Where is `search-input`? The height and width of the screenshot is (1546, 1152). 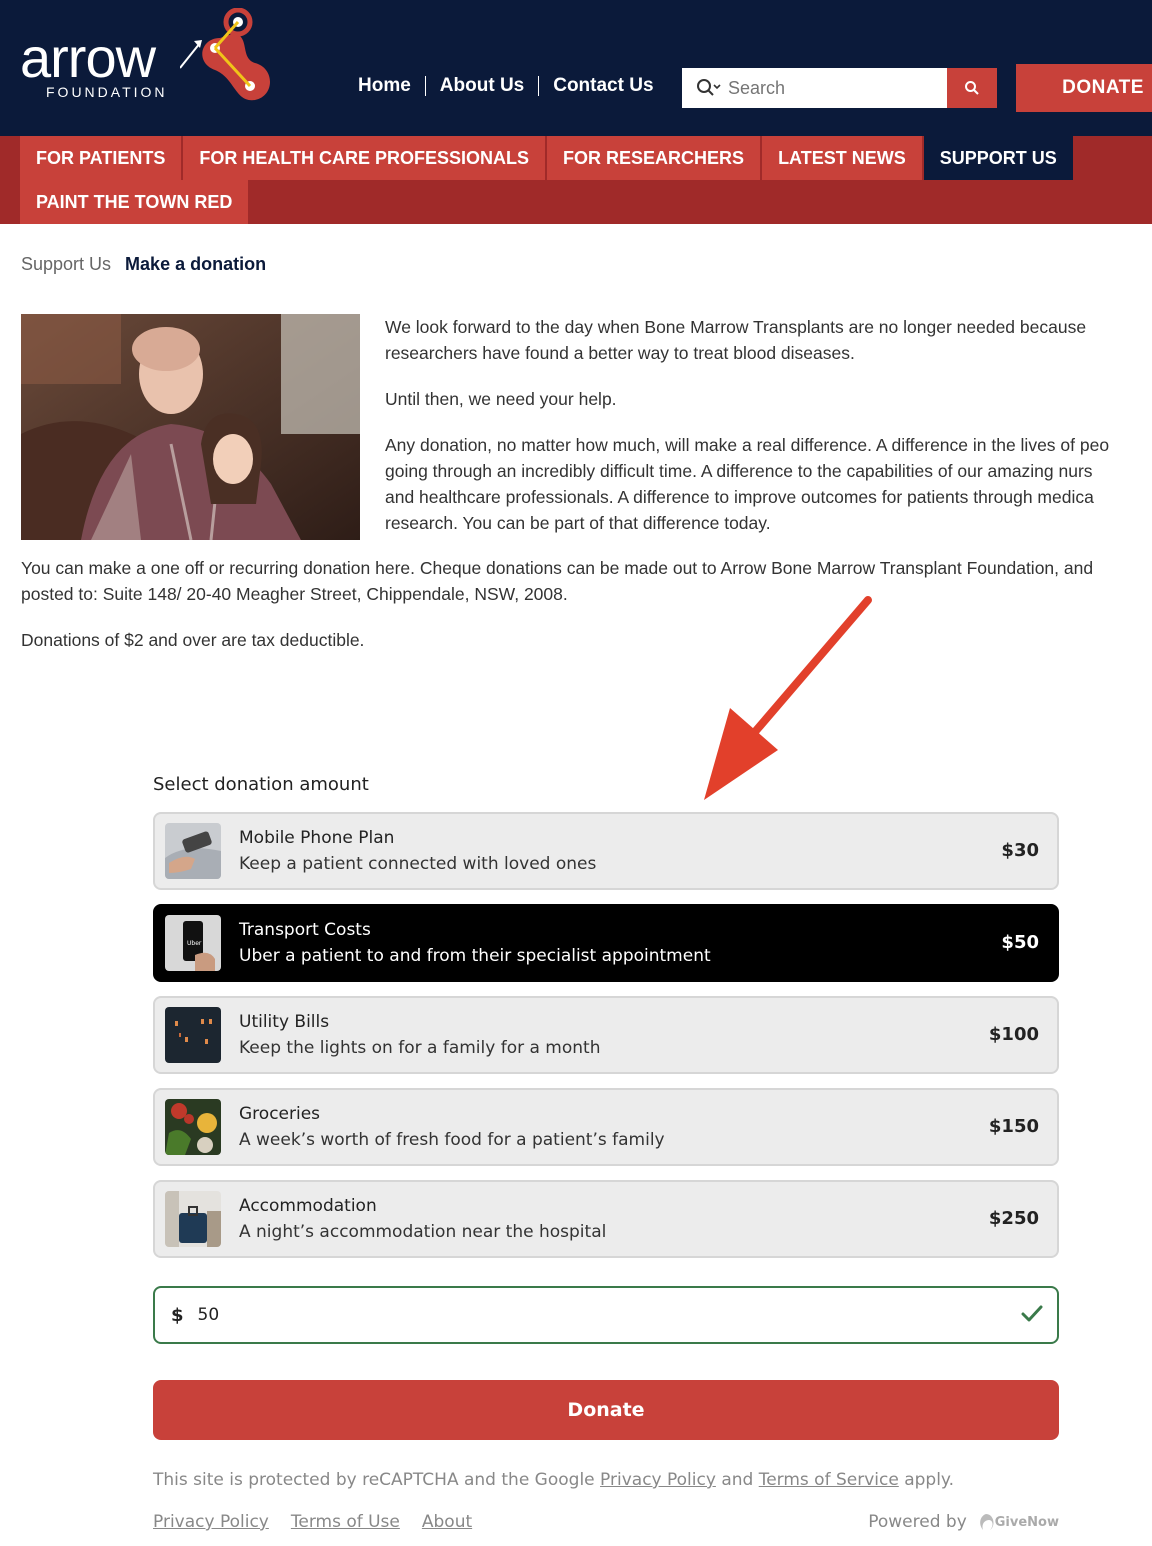 search-input is located at coordinates (828, 88).